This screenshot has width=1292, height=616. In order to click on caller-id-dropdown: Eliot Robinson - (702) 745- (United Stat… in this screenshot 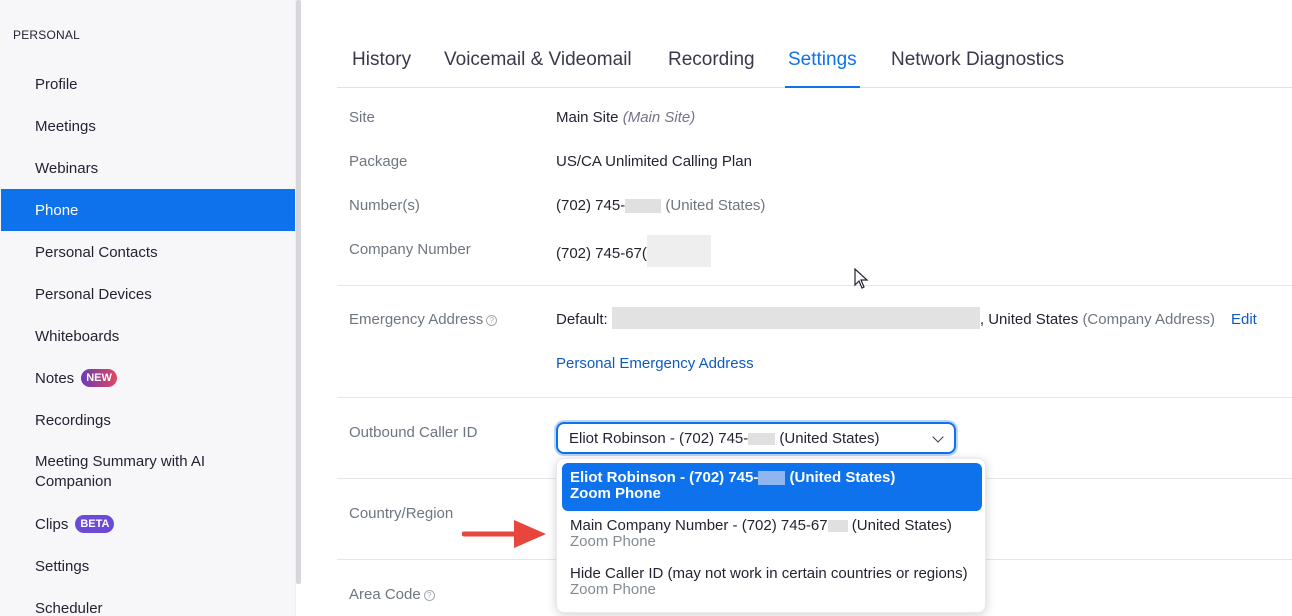, I will do `click(771, 535)`.